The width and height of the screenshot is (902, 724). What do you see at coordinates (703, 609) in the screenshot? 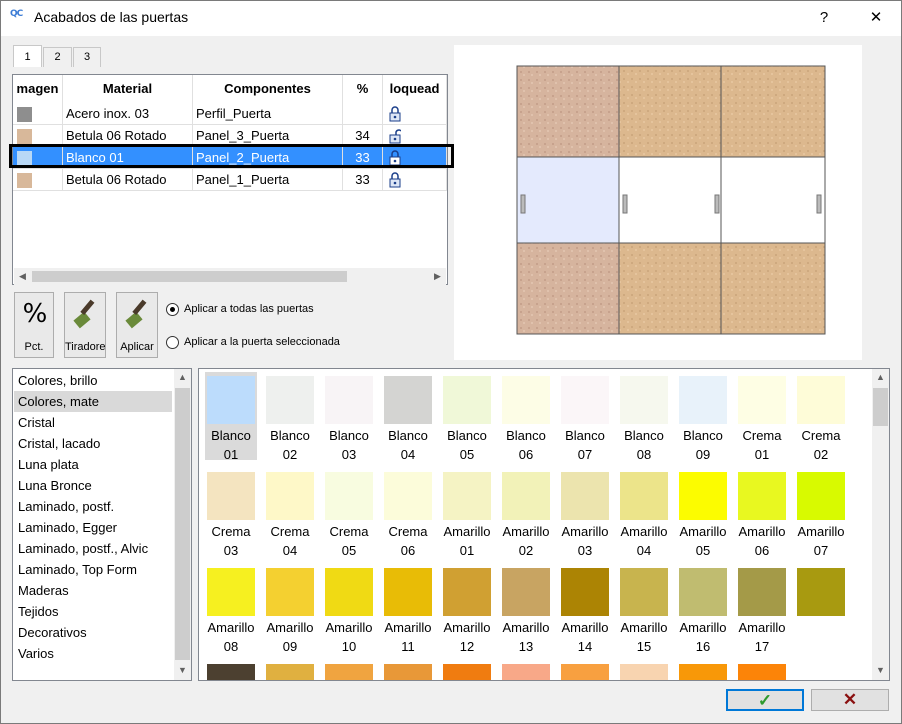
I see `color-chip: Amarillo 16` at bounding box center [703, 609].